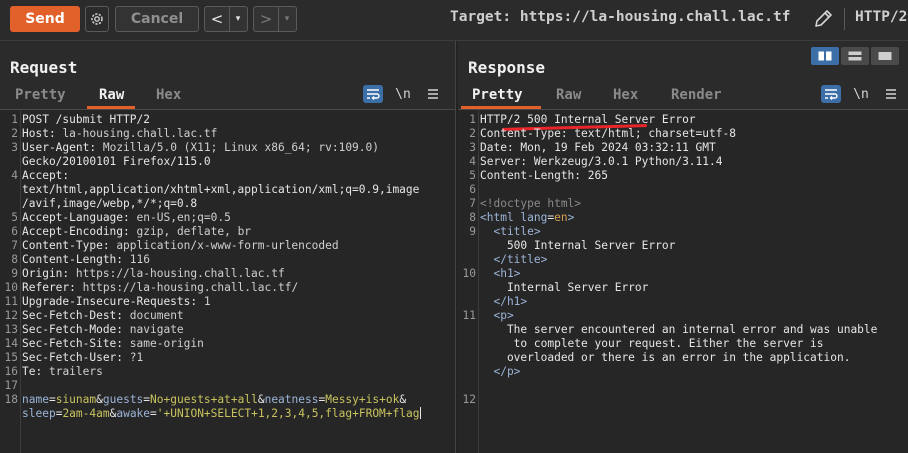 The height and width of the screenshot is (453, 908). Describe the element at coordinates (227, 302) in the screenshot. I see `request-line: 11 Upgrade-Insecure-Requests: 1` at that location.